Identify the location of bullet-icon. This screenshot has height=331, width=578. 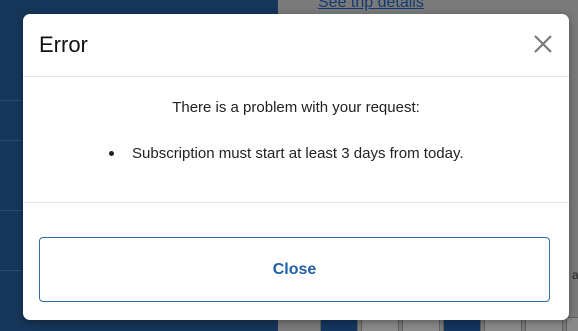
(111, 153).